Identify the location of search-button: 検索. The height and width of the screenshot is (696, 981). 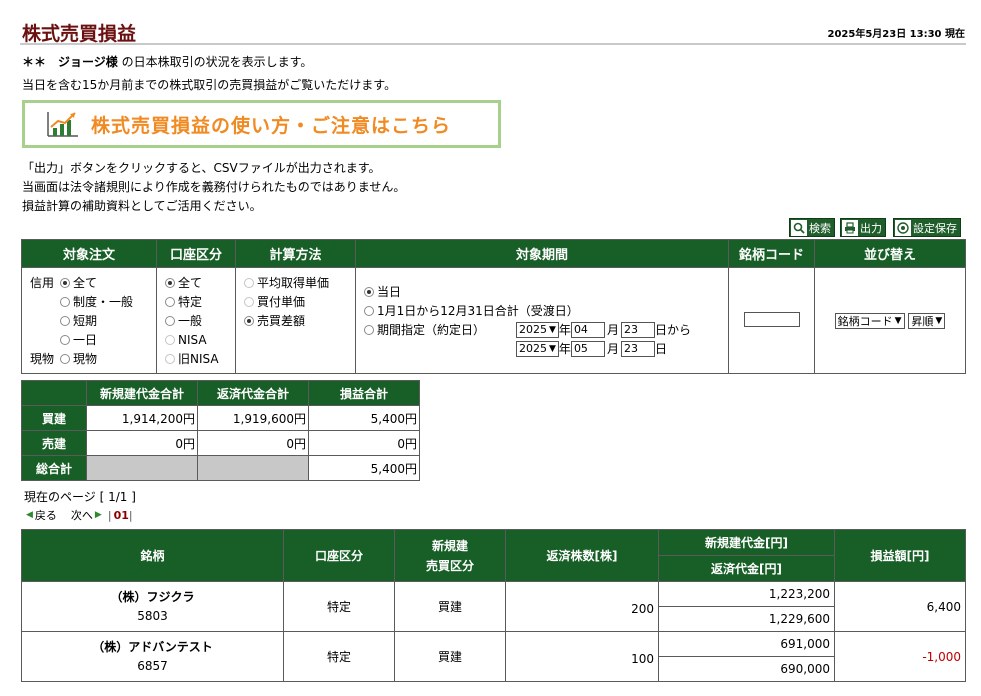
(812, 227).